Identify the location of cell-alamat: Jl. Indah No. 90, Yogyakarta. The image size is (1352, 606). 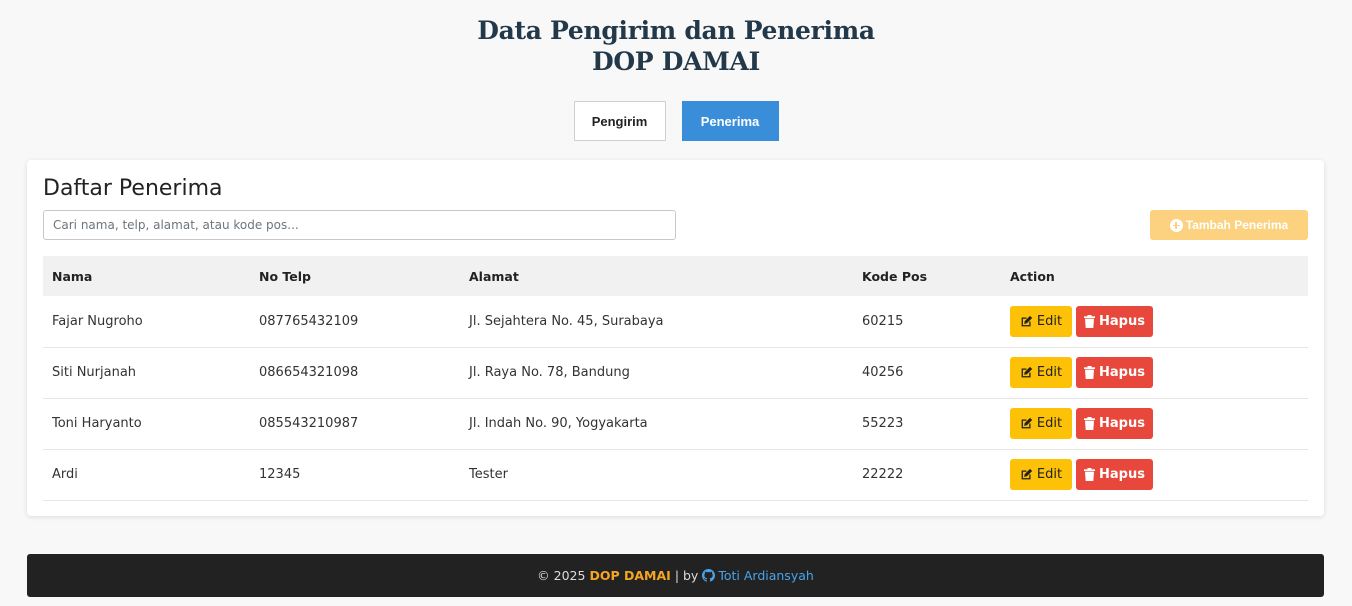
(558, 423).